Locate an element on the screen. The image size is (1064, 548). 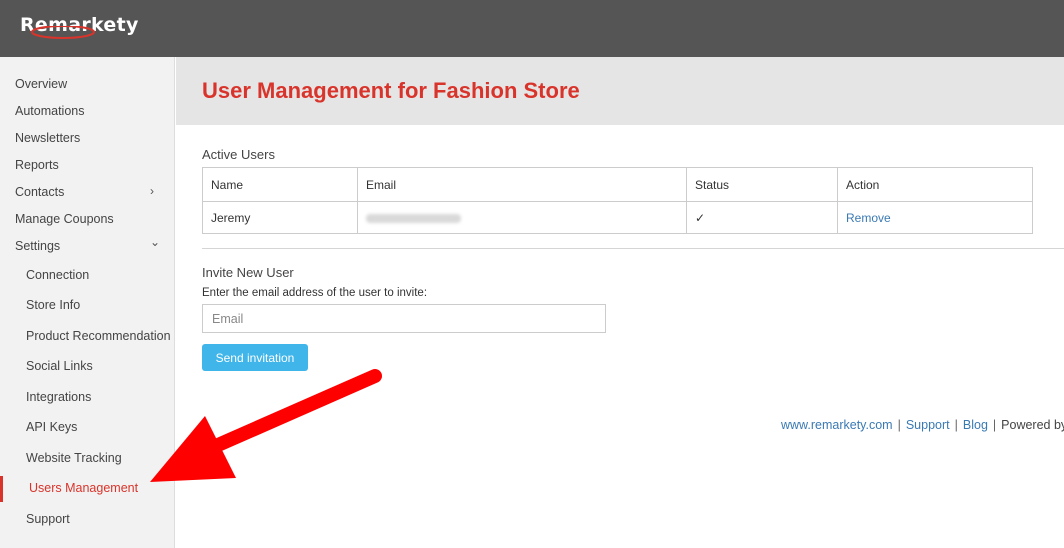
active-users-label: Active Users is located at coordinates (238, 154).